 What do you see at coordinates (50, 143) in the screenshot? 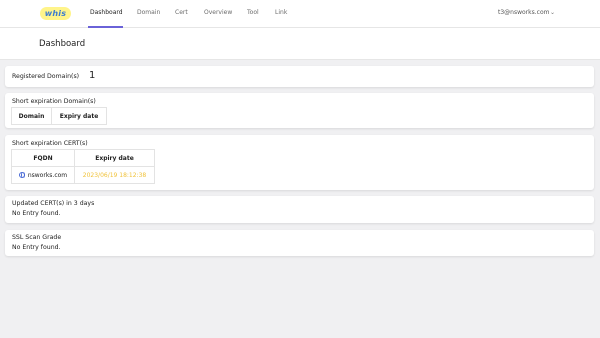
I see `short-certs-label: Short expiration CERT(s)` at bounding box center [50, 143].